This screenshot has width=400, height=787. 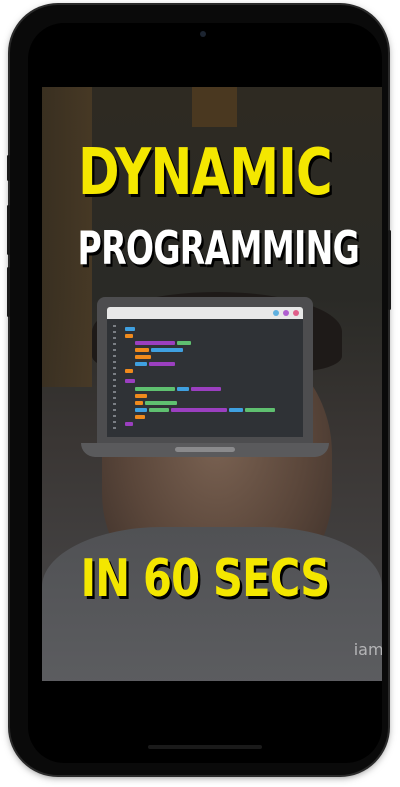 What do you see at coordinates (205, 173) in the screenshot?
I see `title-line-1: DYNAMIC` at bounding box center [205, 173].